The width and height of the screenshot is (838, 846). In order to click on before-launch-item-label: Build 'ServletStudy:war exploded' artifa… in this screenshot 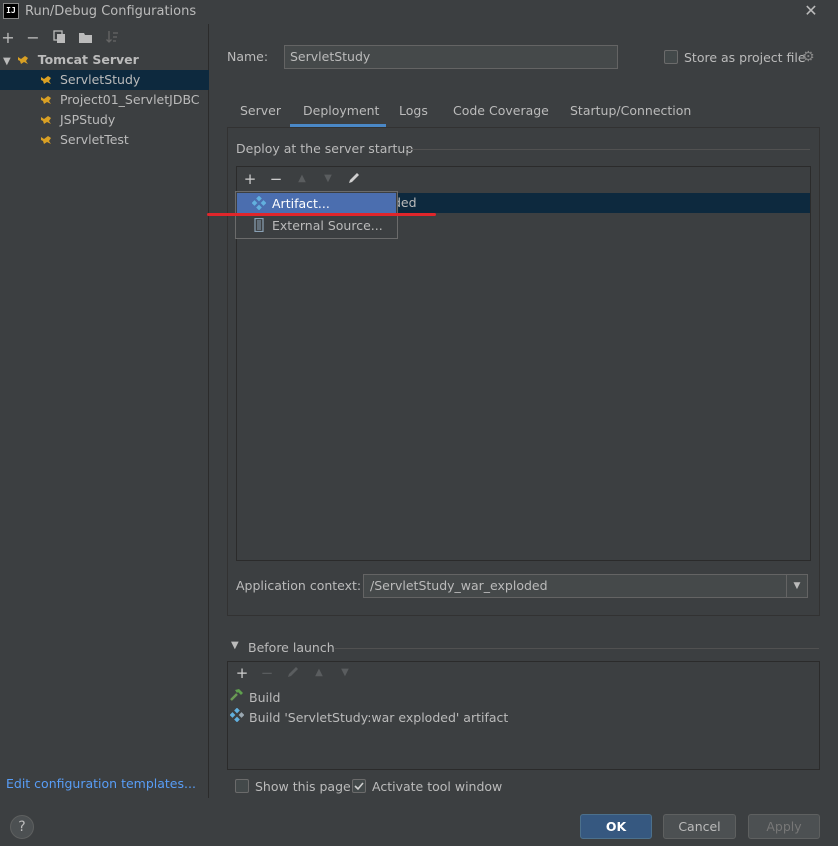, I will do `click(379, 717)`.